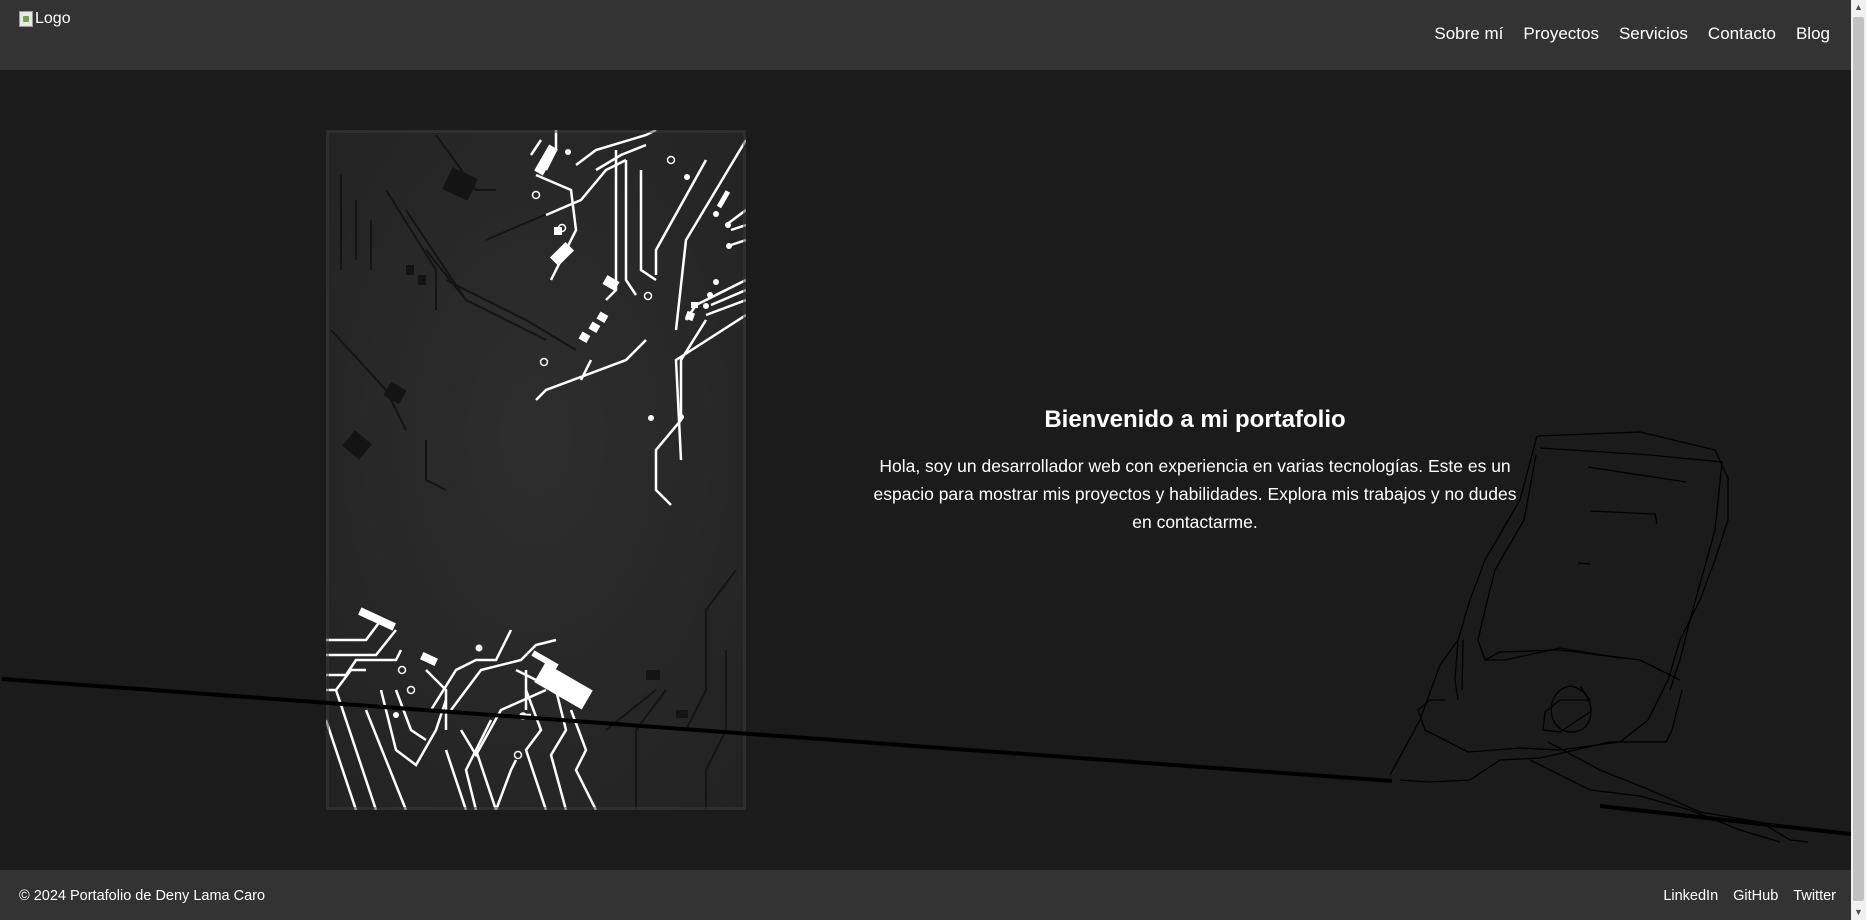 The height and width of the screenshot is (920, 1866). I want to click on logo: Logo, so click(45, 19).